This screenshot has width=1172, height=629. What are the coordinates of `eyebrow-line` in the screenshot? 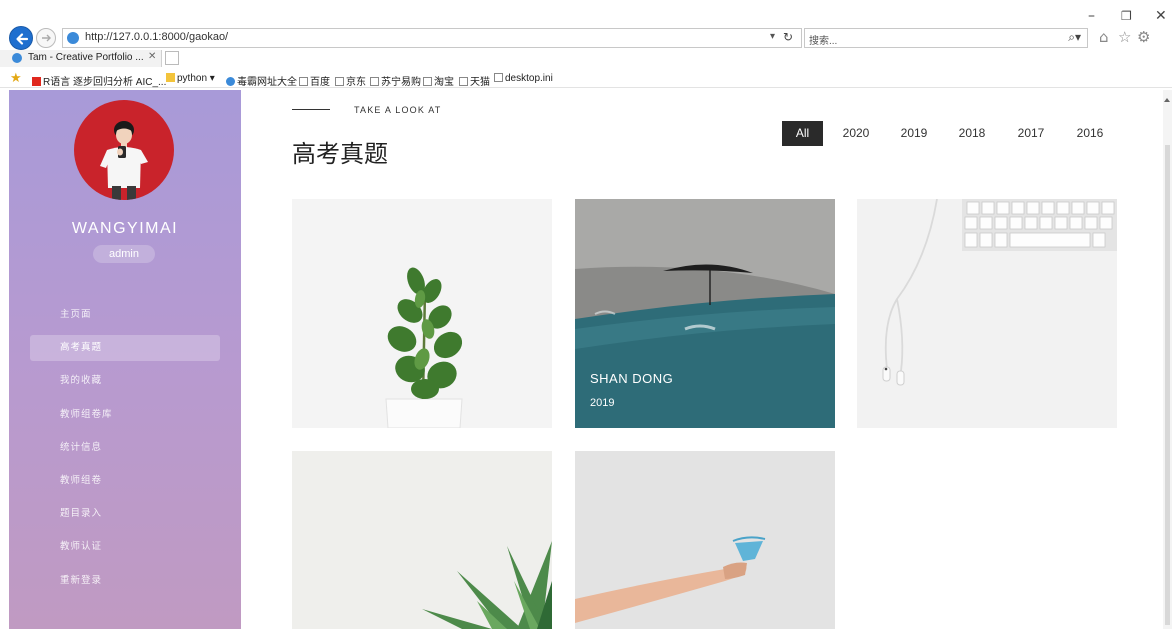 It's located at (311, 109).